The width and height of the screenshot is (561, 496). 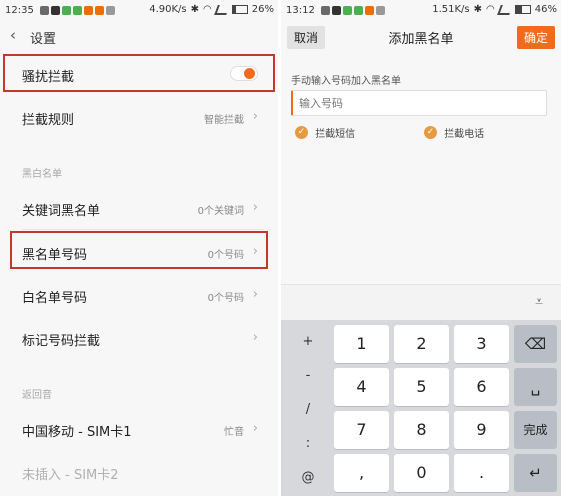 I want to click on settings-header: ‹ 设置, so click(x=139, y=37).